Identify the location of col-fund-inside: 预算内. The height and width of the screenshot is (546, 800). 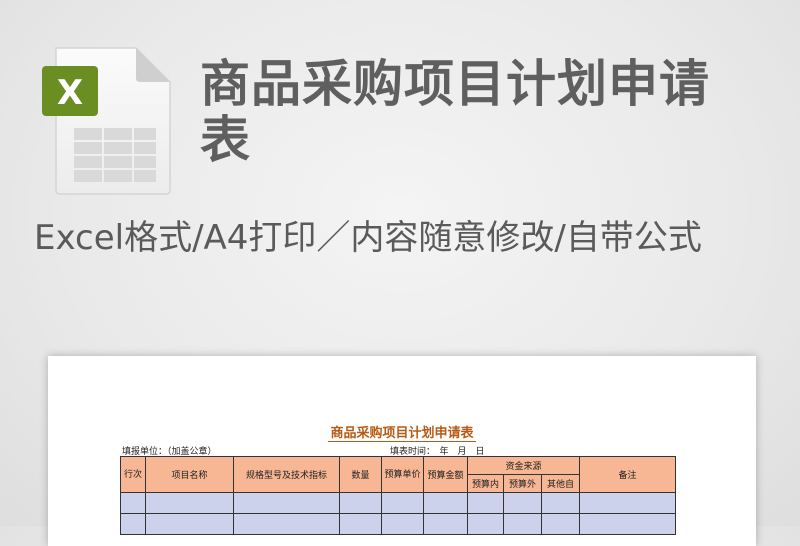
(485, 483).